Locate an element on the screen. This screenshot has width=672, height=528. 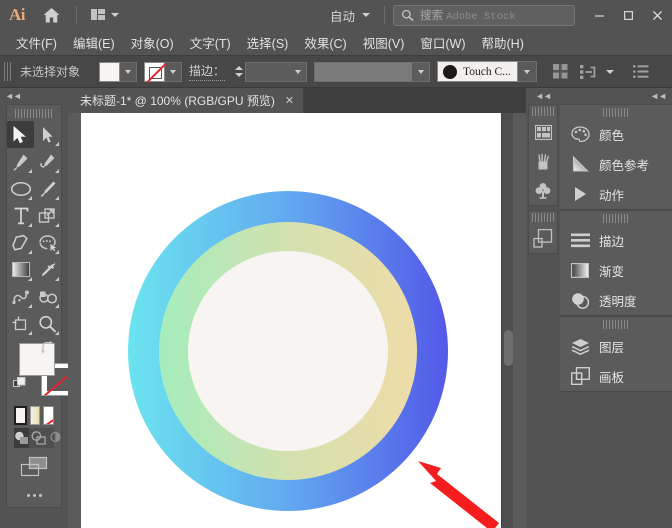
color-mode-swatches is located at coordinates (34, 415).